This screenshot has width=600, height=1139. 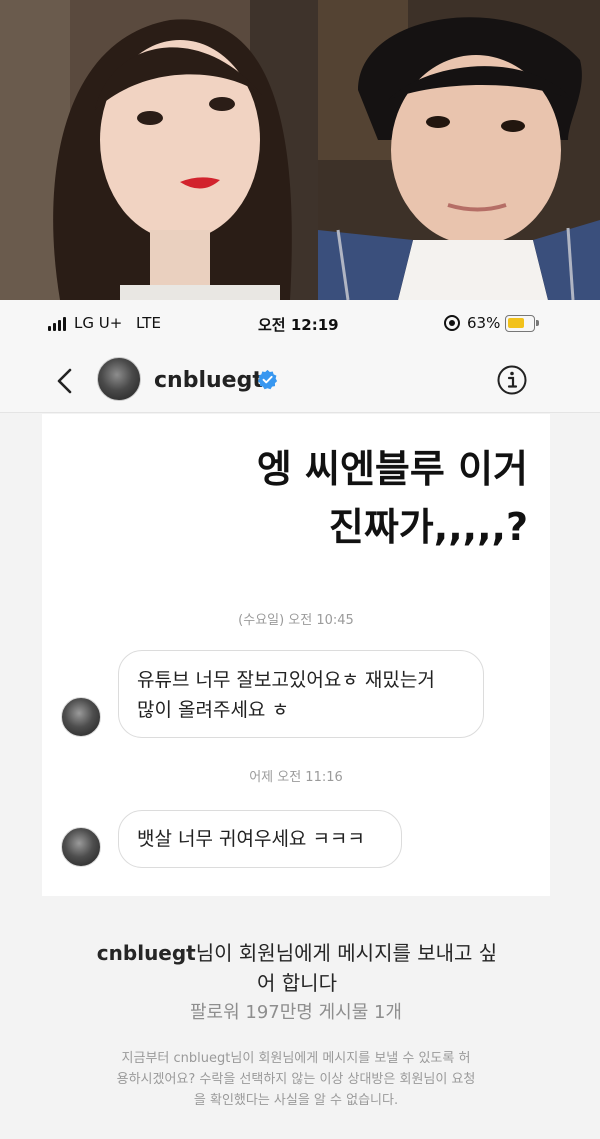 What do you see at coordinates (208, 380) in the screenshot?
I see `header-username: cnbluegt` at bounding box center [208, 380].